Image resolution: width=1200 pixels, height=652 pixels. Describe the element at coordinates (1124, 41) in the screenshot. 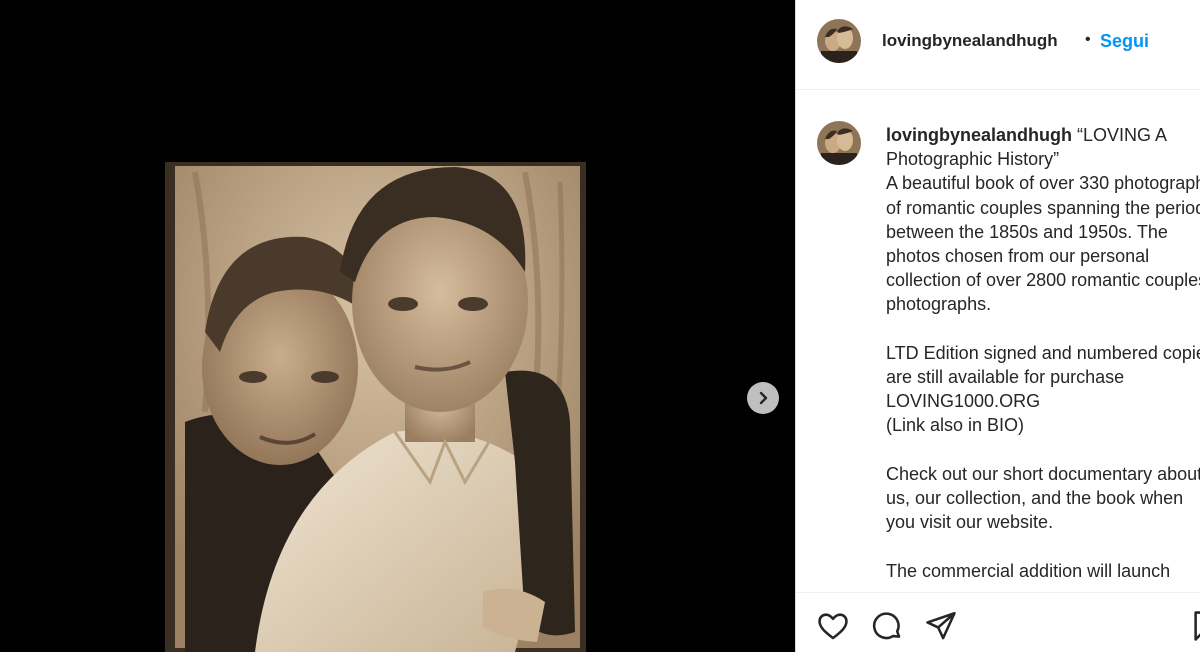

I see `follow-button: Segui` at that location.